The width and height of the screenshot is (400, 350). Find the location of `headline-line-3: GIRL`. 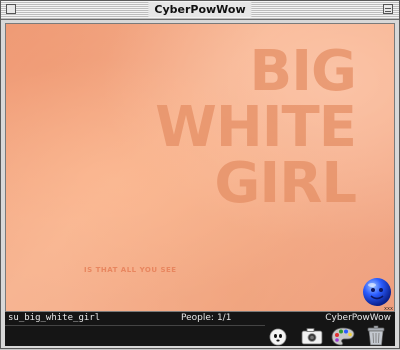

headline-line-3: GIRL is located at coordinates (285, 183).